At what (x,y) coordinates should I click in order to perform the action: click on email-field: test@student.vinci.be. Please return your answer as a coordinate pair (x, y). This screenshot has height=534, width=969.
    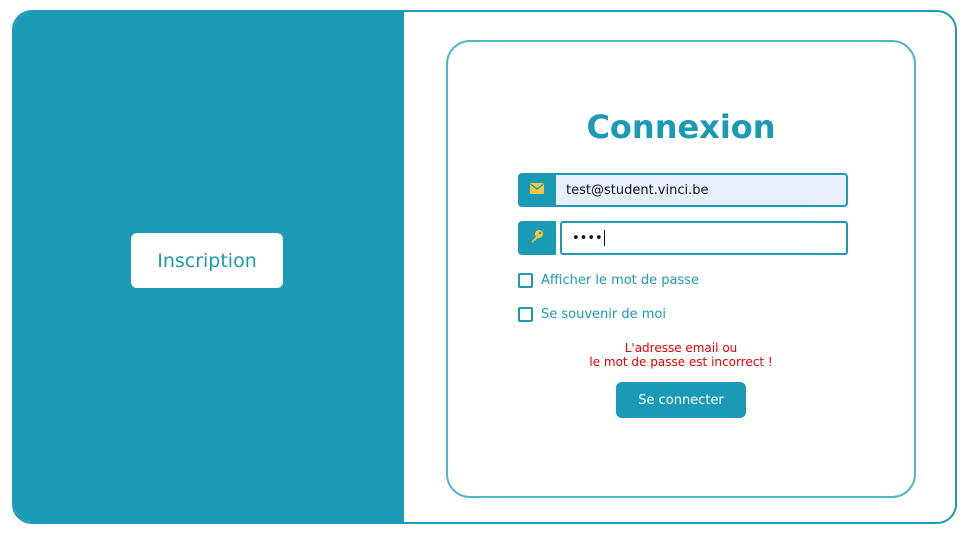
    Looking at the image, I should click on (702, 190).